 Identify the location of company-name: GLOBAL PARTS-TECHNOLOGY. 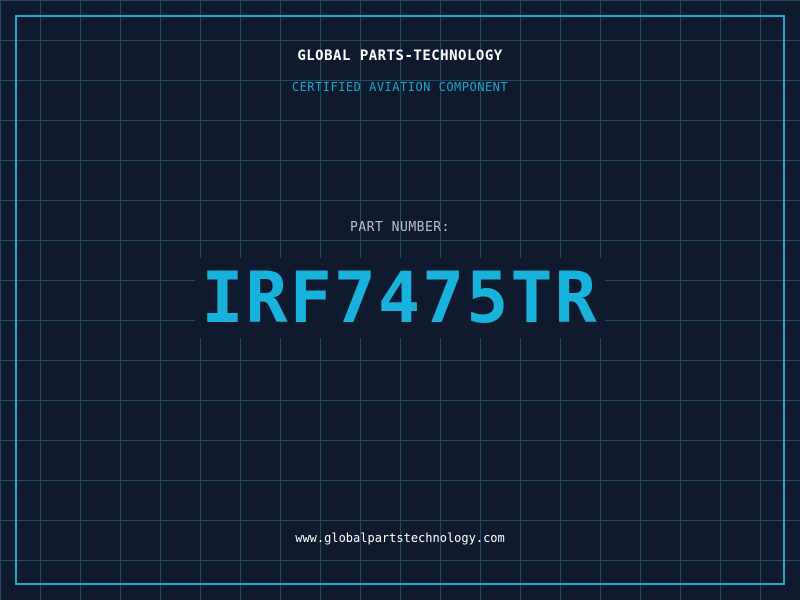
(400, 56).